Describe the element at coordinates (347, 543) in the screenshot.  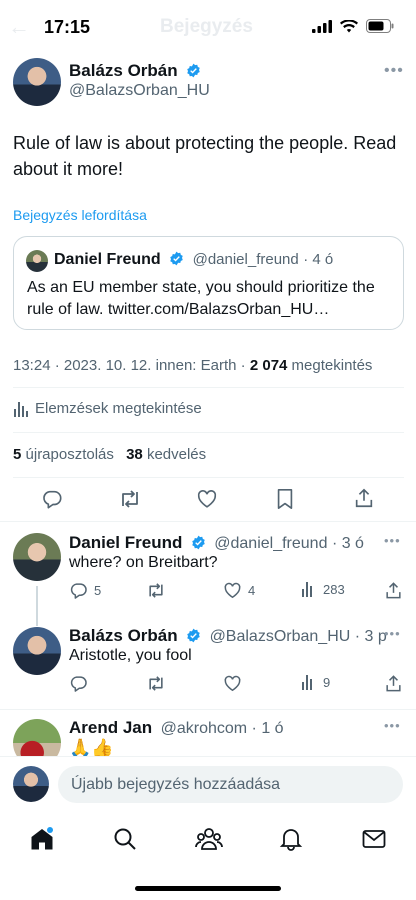
I see `reply-age: · 3 ó` at that location.